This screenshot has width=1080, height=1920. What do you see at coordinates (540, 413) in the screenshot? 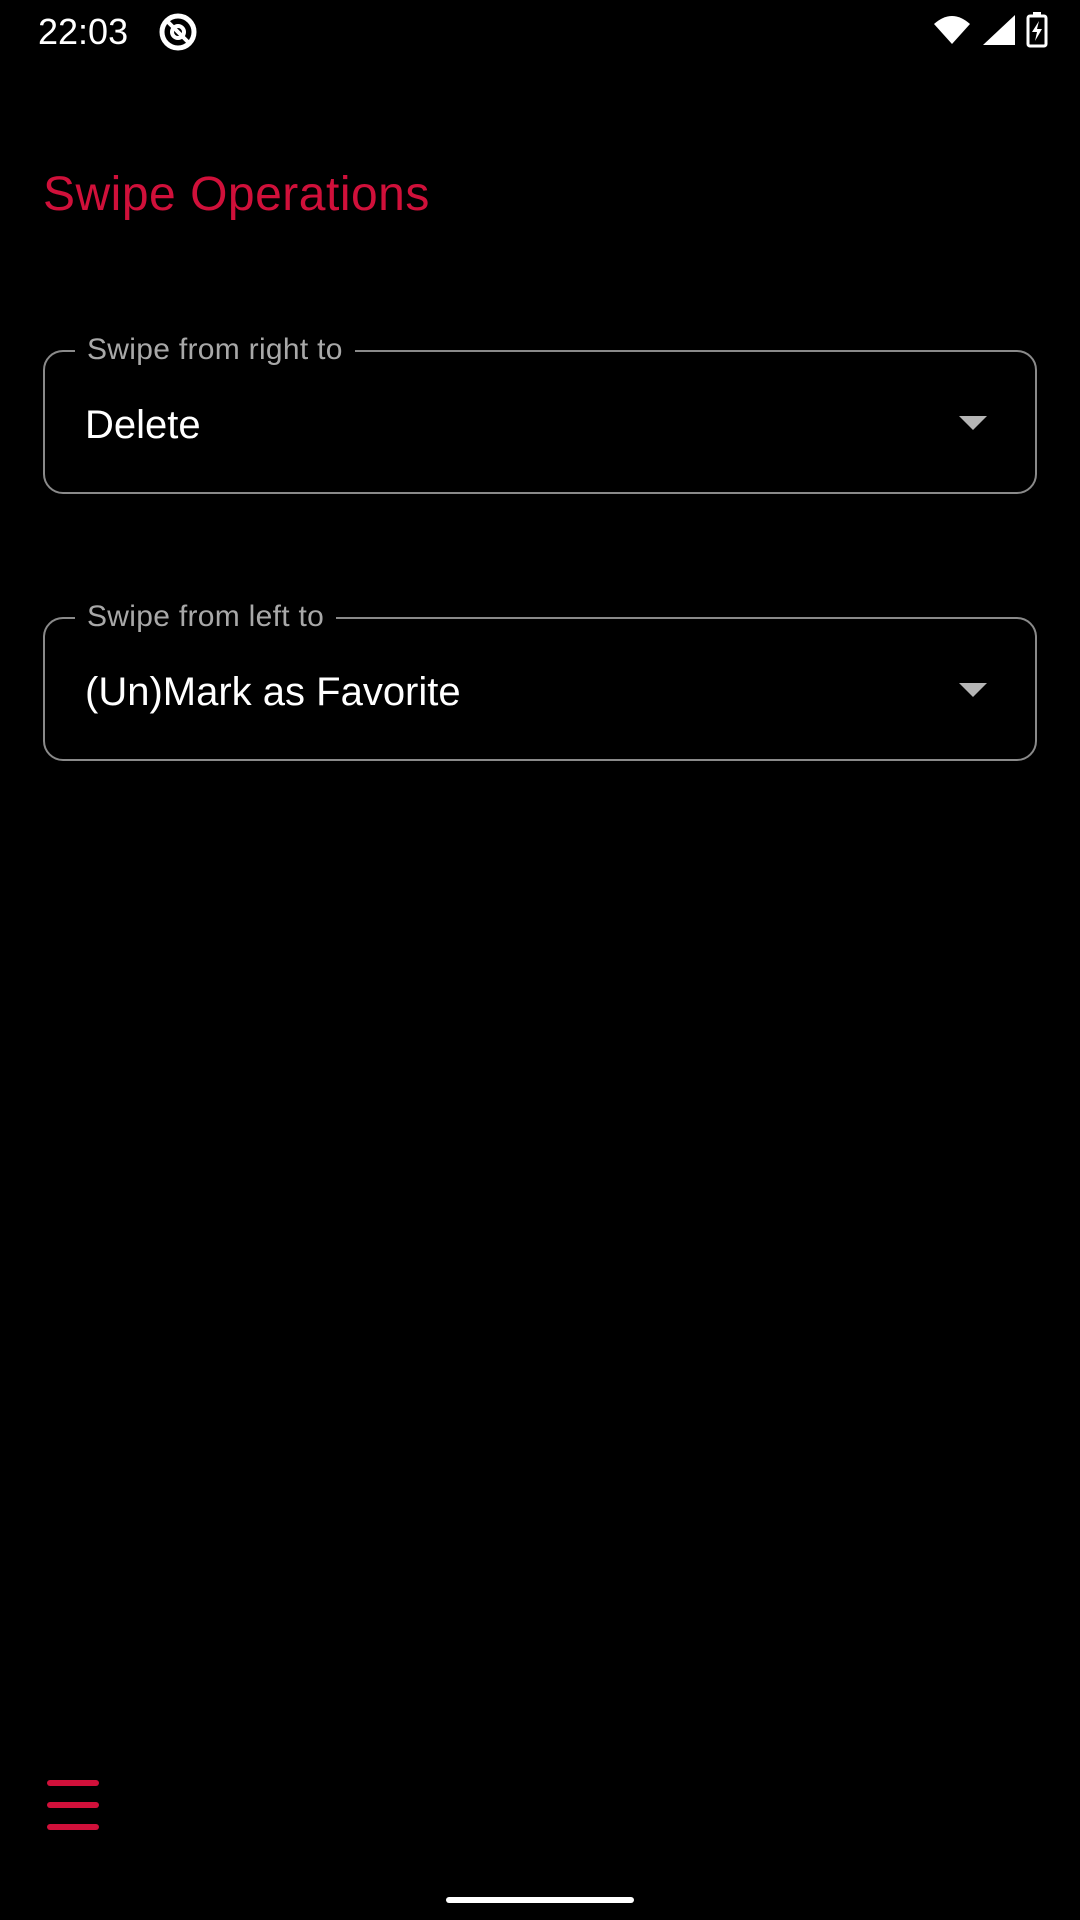
I see `swipe-right-dropdown: Swipe from right to Delete` at bounding box center [540, 413].